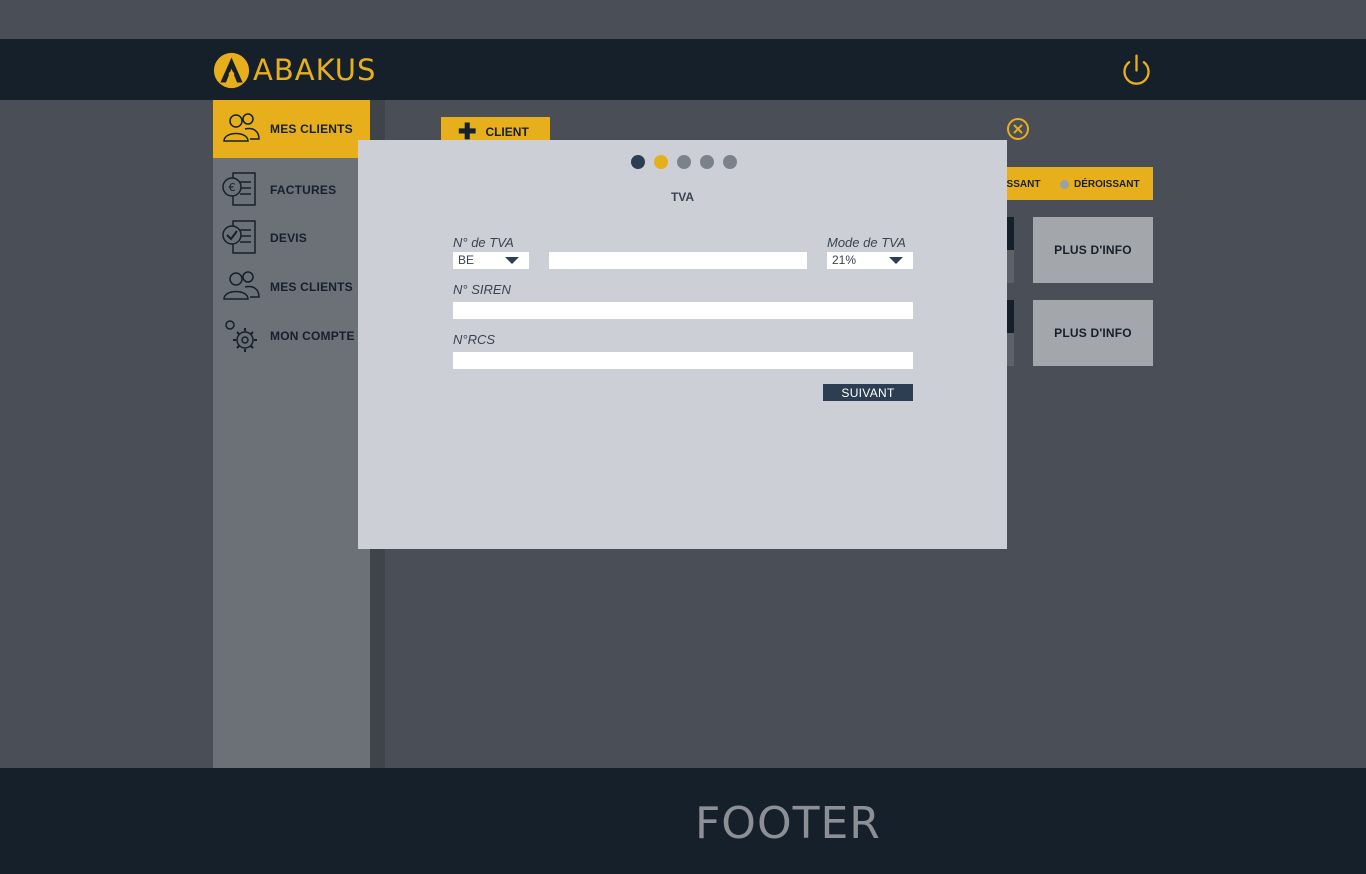 This screenshot has width=1366, height=874. What do you see at coordinates (868, 392) in the screenshot?
I see `next-button: SUIVANT` at bounding box center [868, 392].